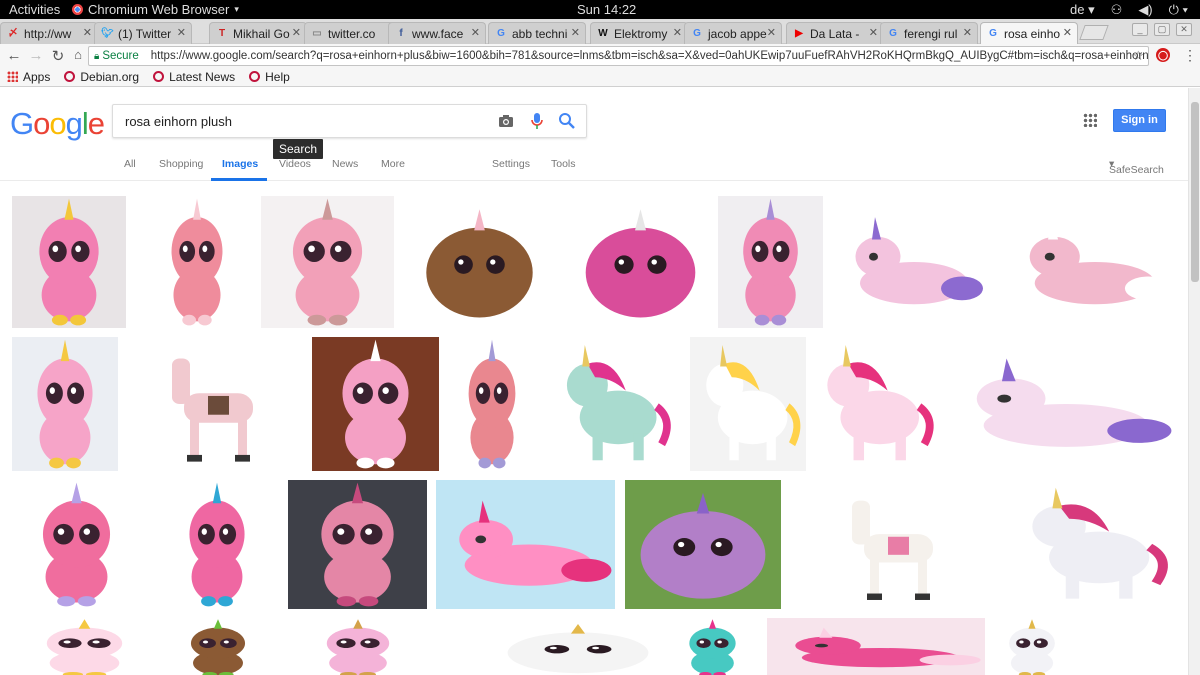 This screenshot has width=1200, height=675. Describe the element at coordinates (1145, 9) in the screenshot. I see `volume-icon: ◀)` at that location.